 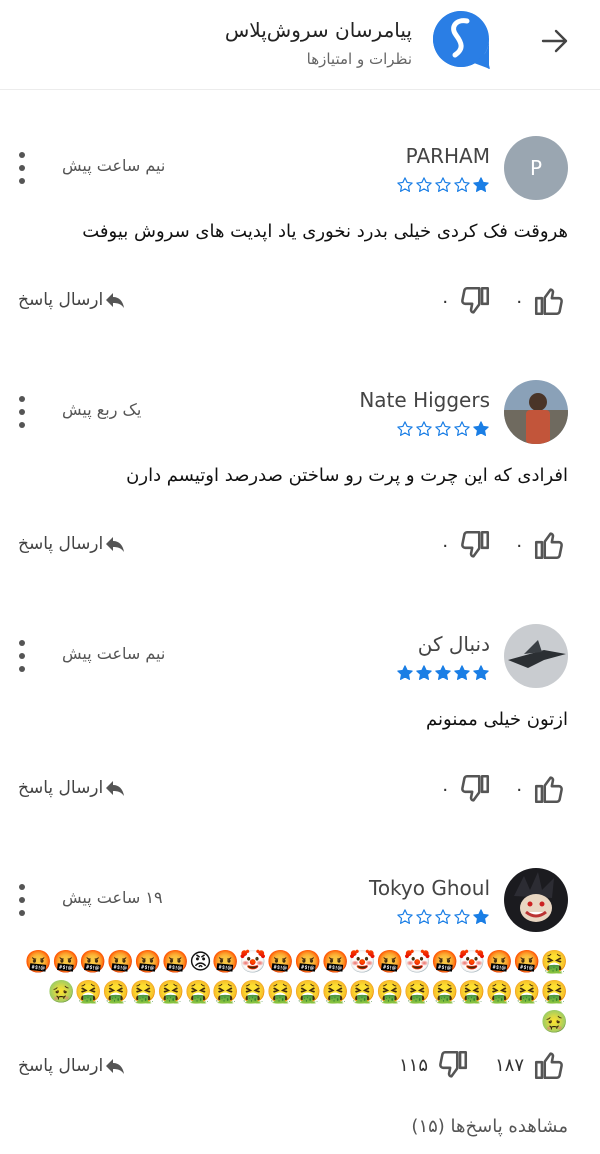 I want to click on emoji-line: 🤮🤮🤮🤮🤮🤮🤮🤮🤮🤮🤮🤮🤮🤮🤮🤮🤮🤮🤢🤢, so click(x=307, y=1007).